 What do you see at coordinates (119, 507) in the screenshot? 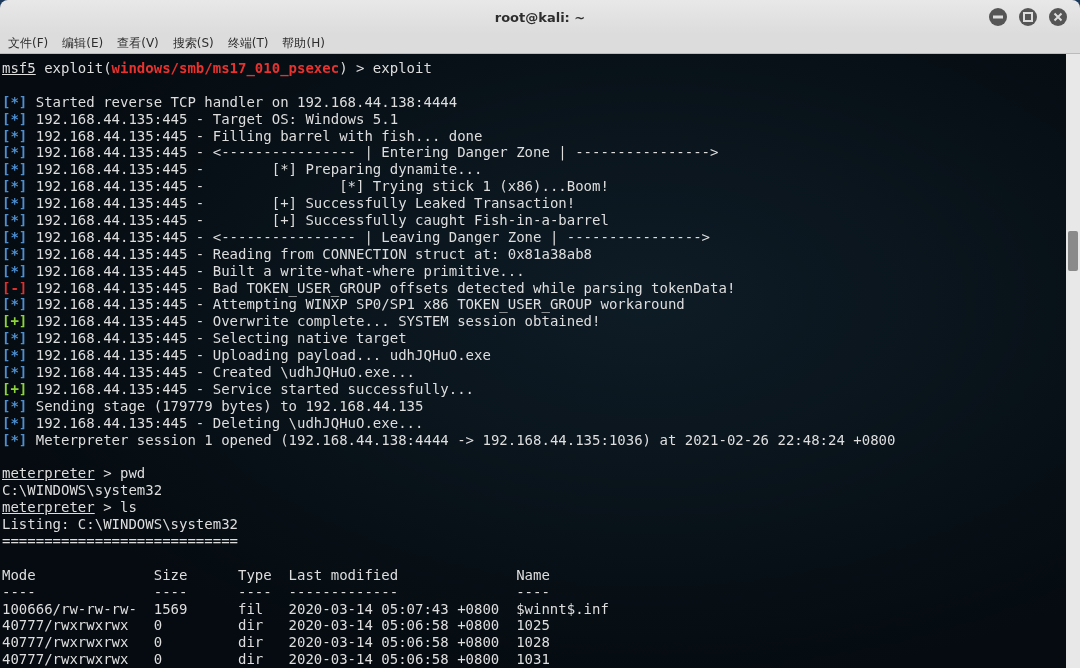
I see `command-text: > ls` at bounding box center [119, 507].